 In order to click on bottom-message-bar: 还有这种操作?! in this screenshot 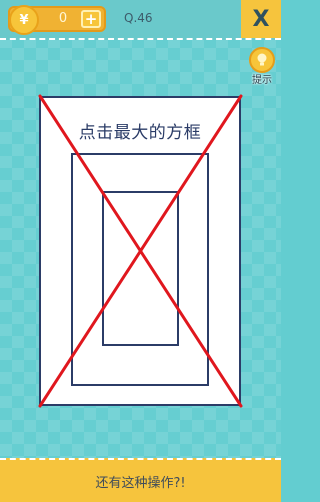, I will do `click(140, 480)`.